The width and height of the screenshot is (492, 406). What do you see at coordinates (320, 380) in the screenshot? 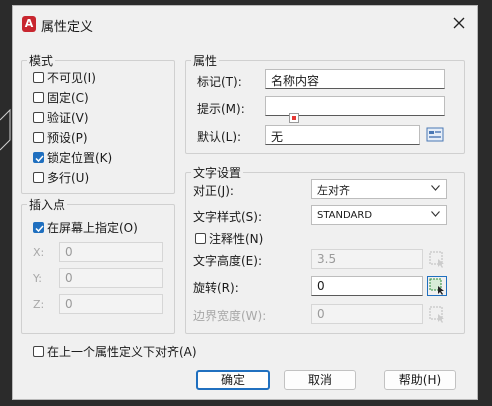
I see `cancel-button: 取消` at bounding box center [320, 380].